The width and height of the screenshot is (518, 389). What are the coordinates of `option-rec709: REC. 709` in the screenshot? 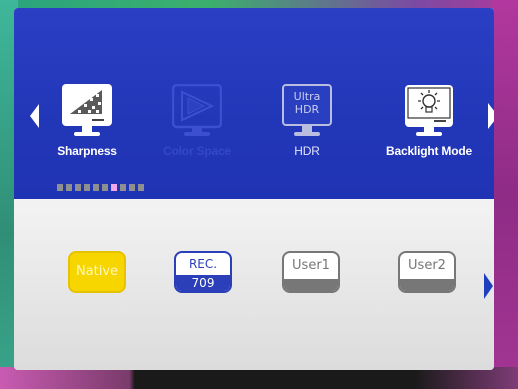 It's located at (203, 272).